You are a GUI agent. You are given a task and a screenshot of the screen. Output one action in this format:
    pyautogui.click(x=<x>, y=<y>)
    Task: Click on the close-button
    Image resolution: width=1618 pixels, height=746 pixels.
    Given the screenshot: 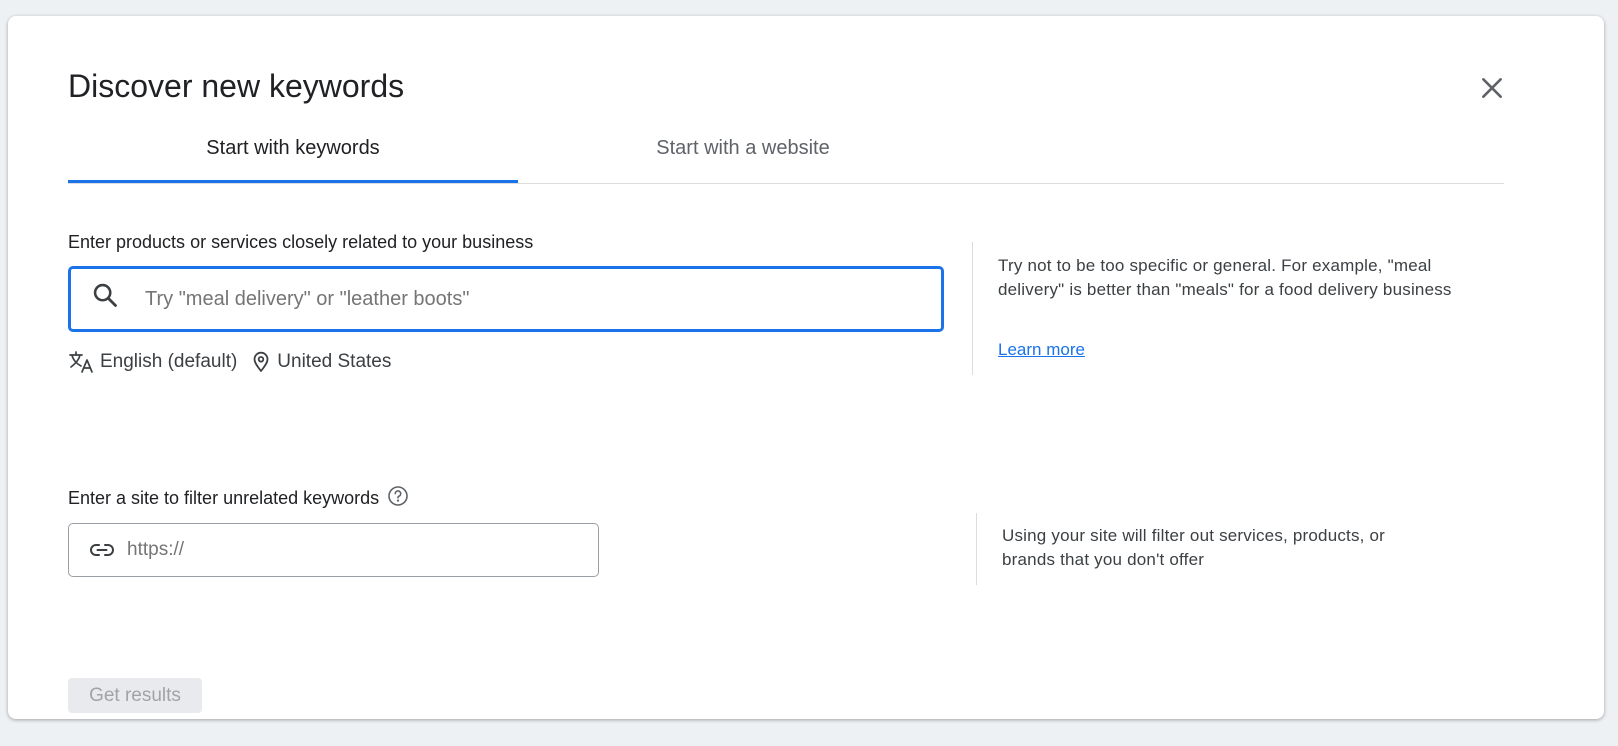 What is the action you would take?
    pyautogui.click(x=1492, y=88)
    